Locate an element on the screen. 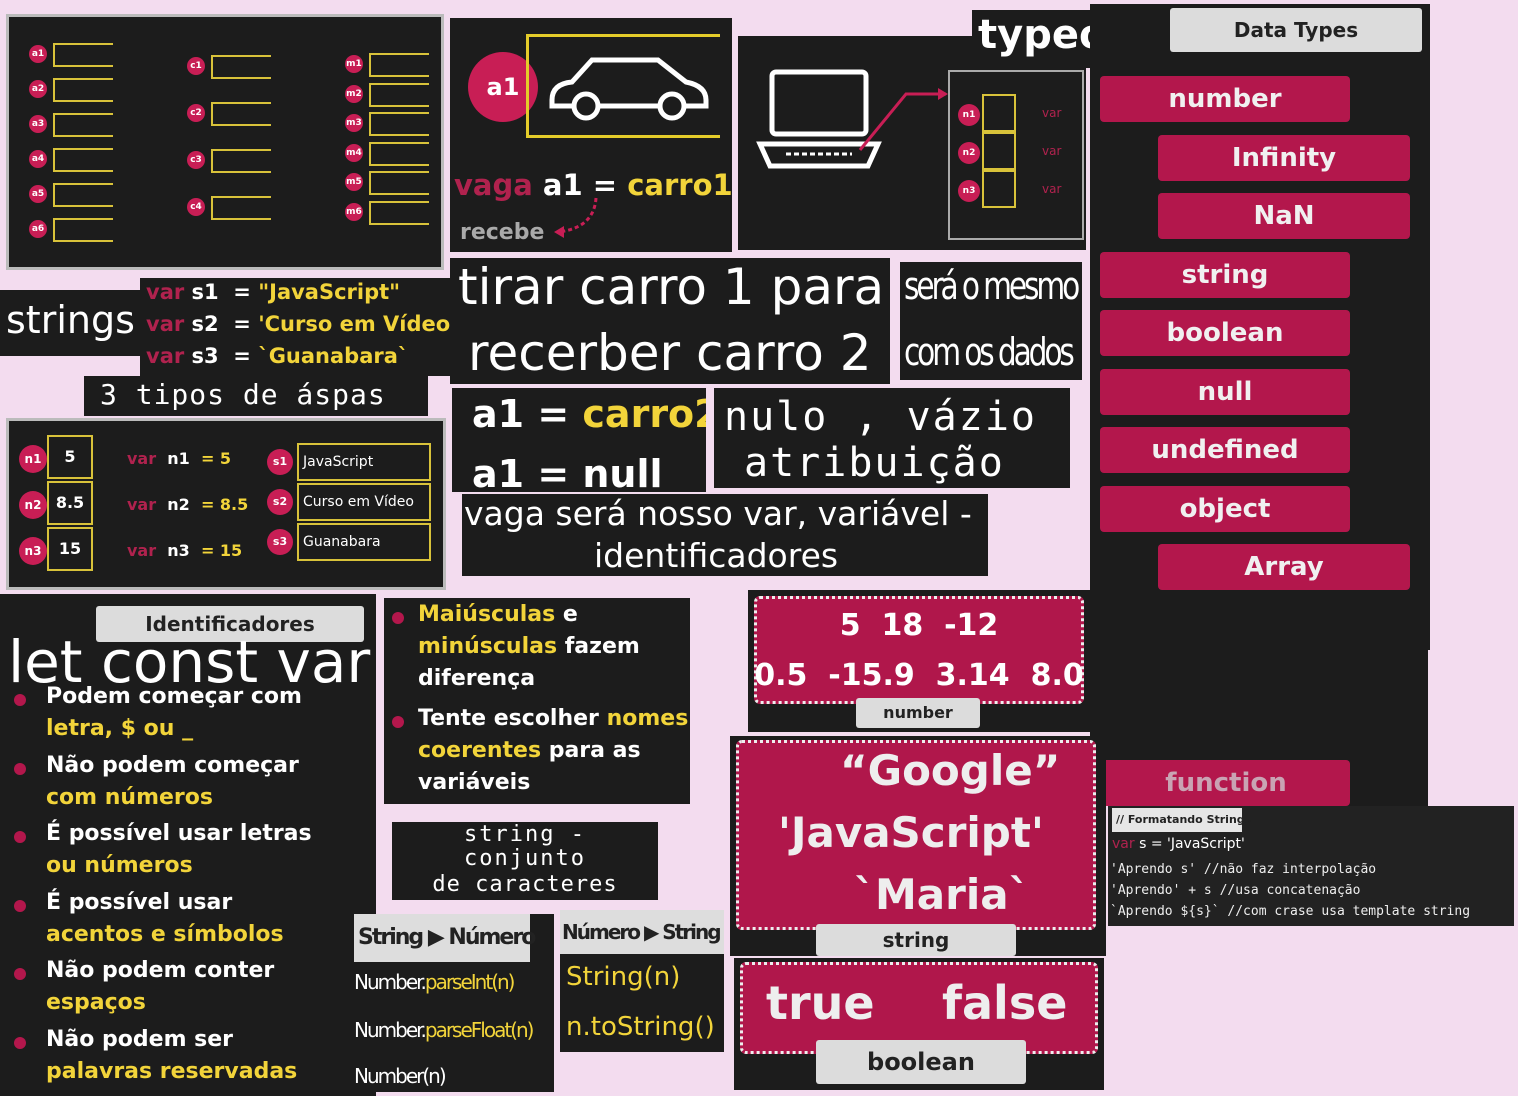  conv1-header: String ▶ Número is located at coordinates (445, 938).